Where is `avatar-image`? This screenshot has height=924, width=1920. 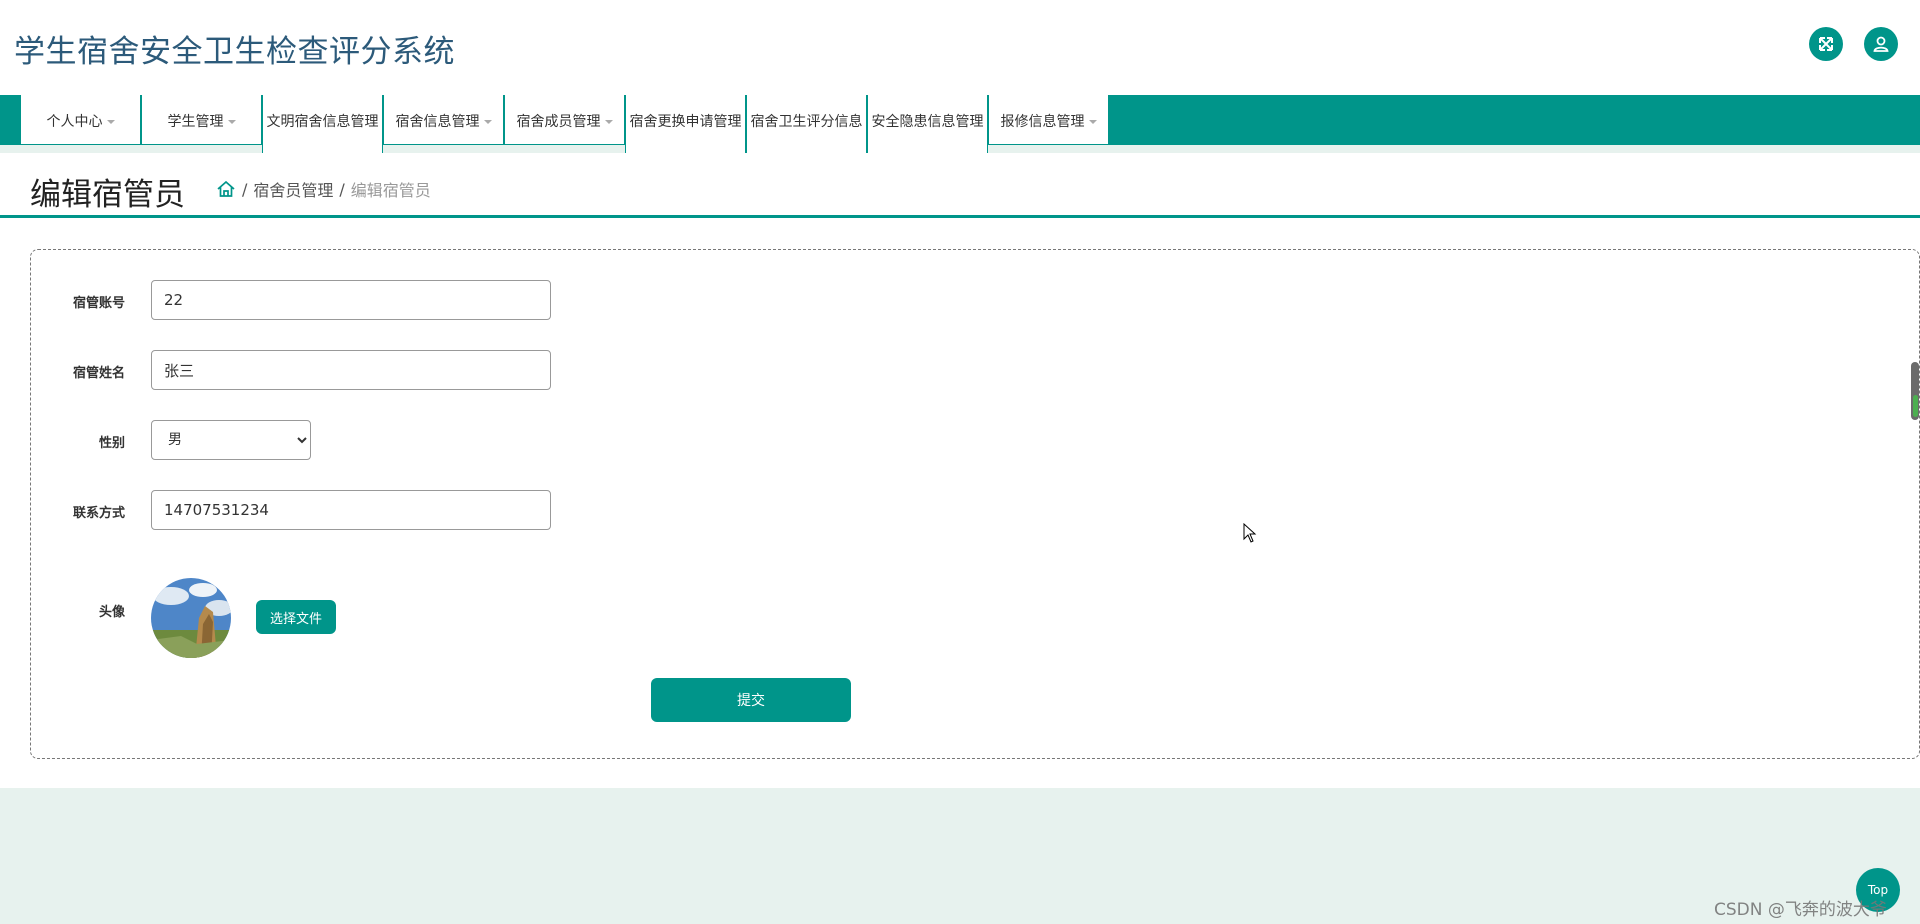 avatar-image is located at coordinates (191, 618).